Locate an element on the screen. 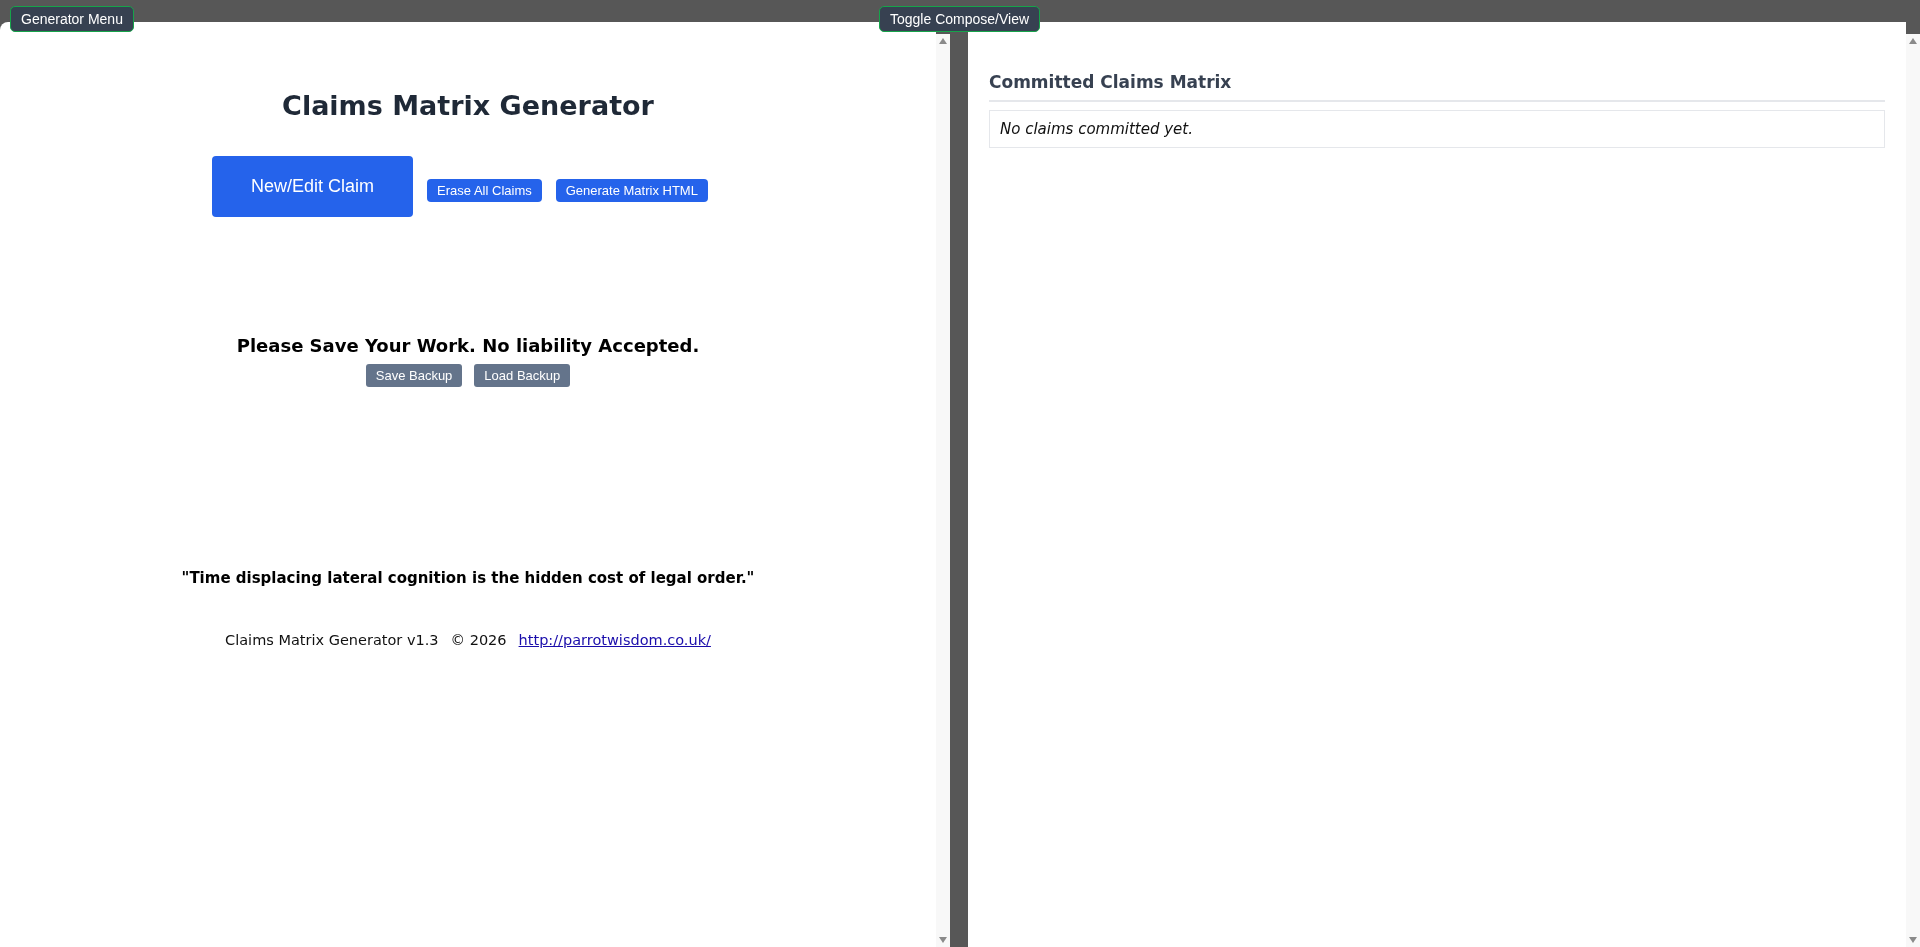  save-warning: Please Save Your Work. No liability Accepted. is located at coordinates (468, 345).